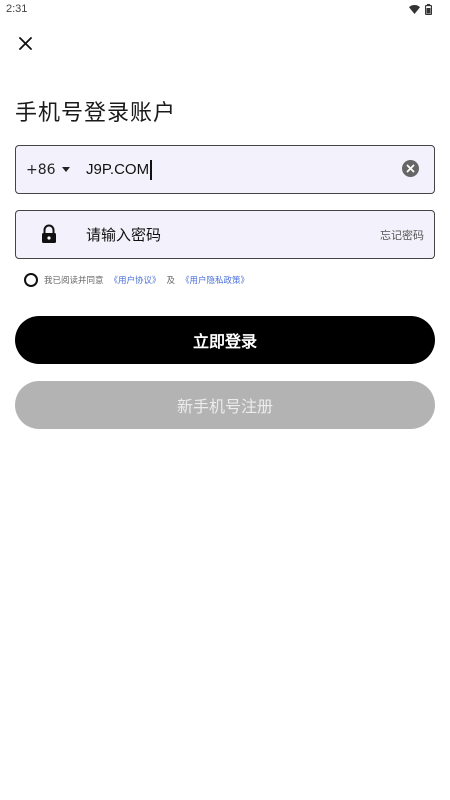  What do you see at coordinates (96, 113) in the screenshot?
I see `page-title: 手机号登录账户` at bounding box center [96, 113].